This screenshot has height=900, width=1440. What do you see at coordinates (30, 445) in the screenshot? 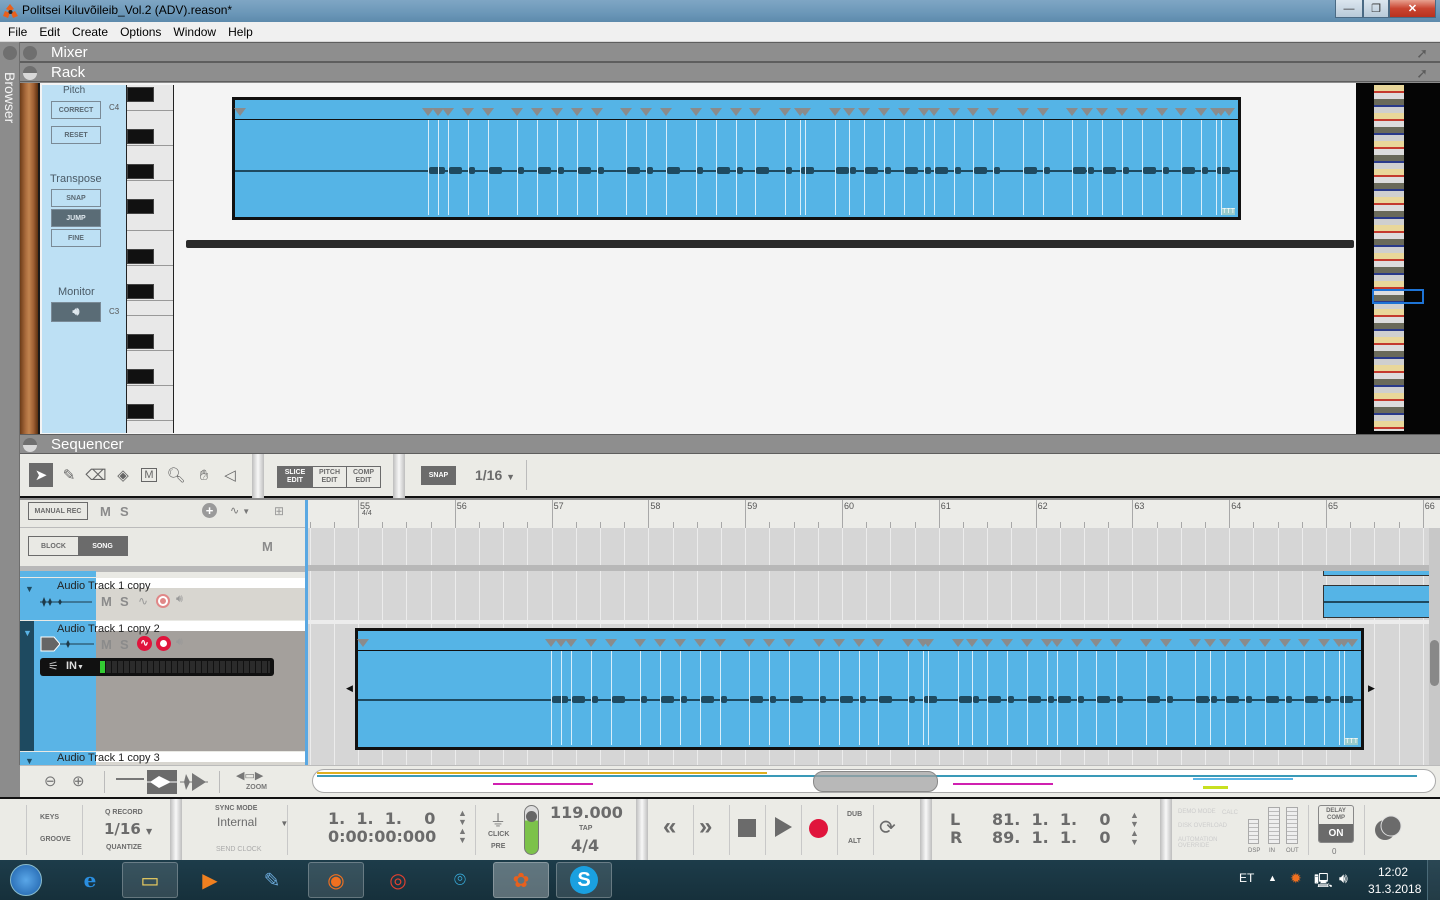
I see `sequencer-collapse-button` at bounding box center [30, 445].